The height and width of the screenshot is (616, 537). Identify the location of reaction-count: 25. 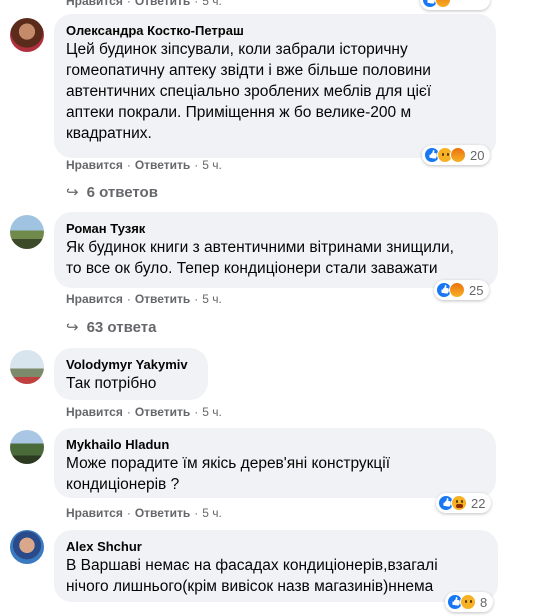
(476, 290).